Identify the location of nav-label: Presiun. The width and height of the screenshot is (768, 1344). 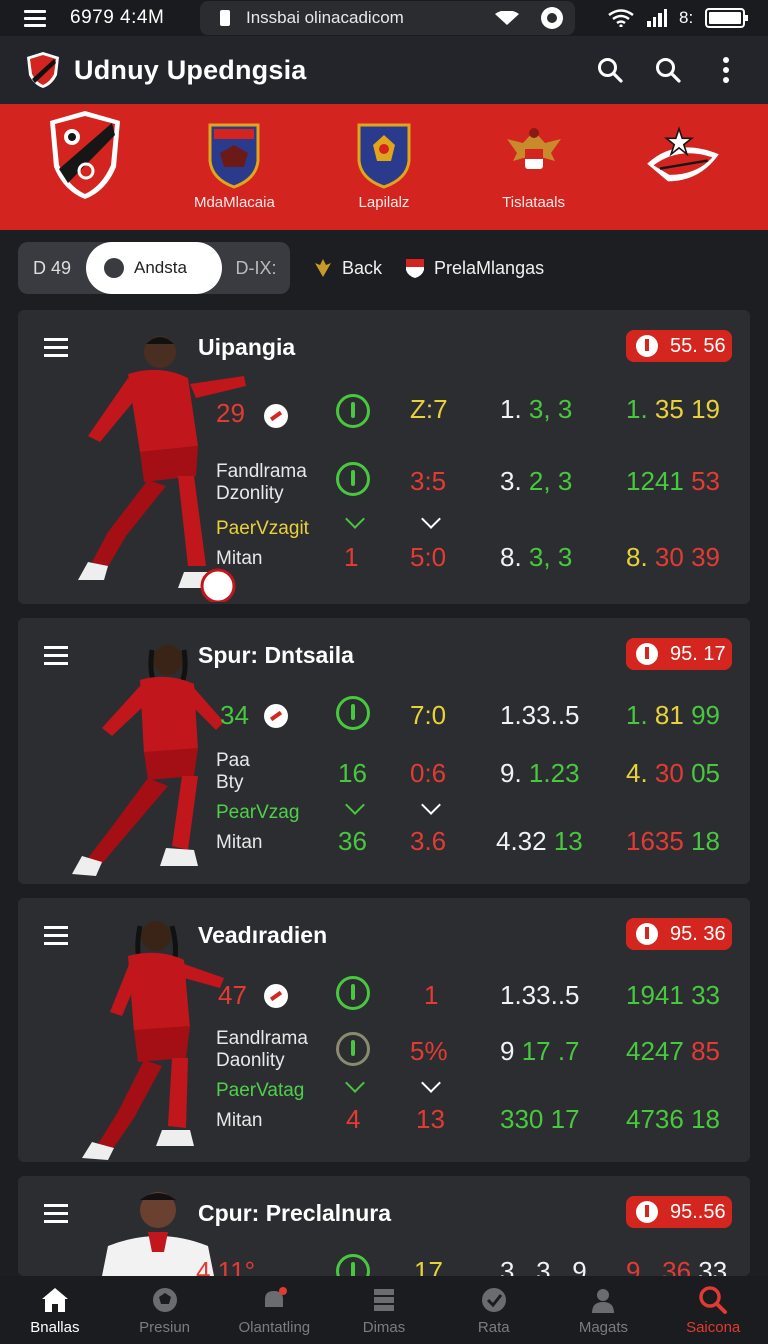
(164, 1327).